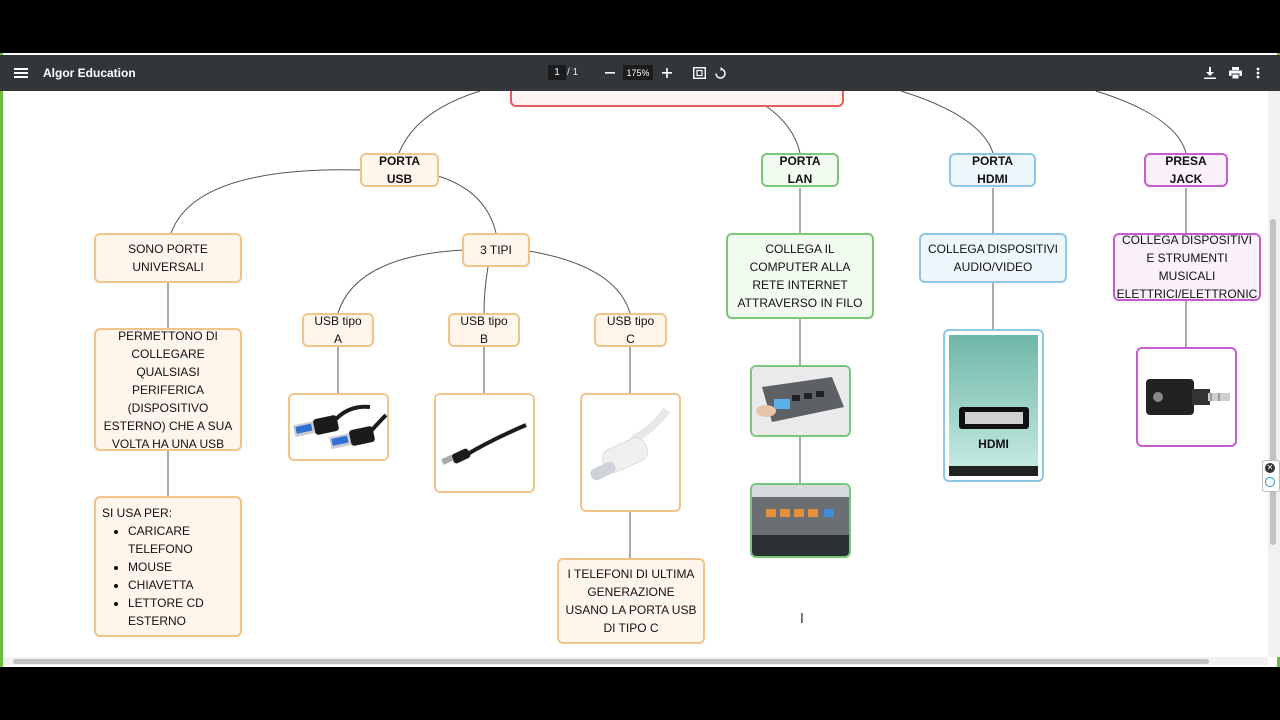 This screenshot has height=720, width=1280. What do you see at coordinates (800, 520) in the screenshot?
I see `router-ports-image` at bounding box center [800, 520].